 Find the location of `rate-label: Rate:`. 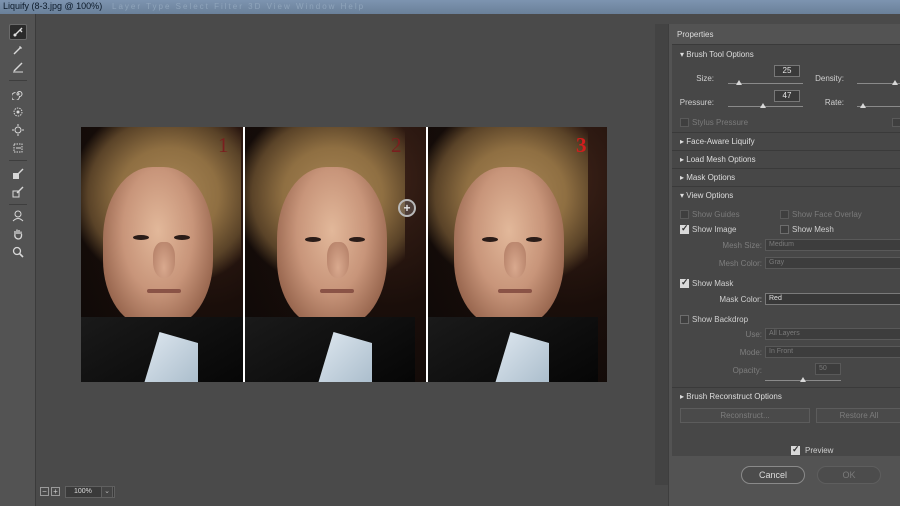

rate-label: Rate: is located at coordinates (834, 102).